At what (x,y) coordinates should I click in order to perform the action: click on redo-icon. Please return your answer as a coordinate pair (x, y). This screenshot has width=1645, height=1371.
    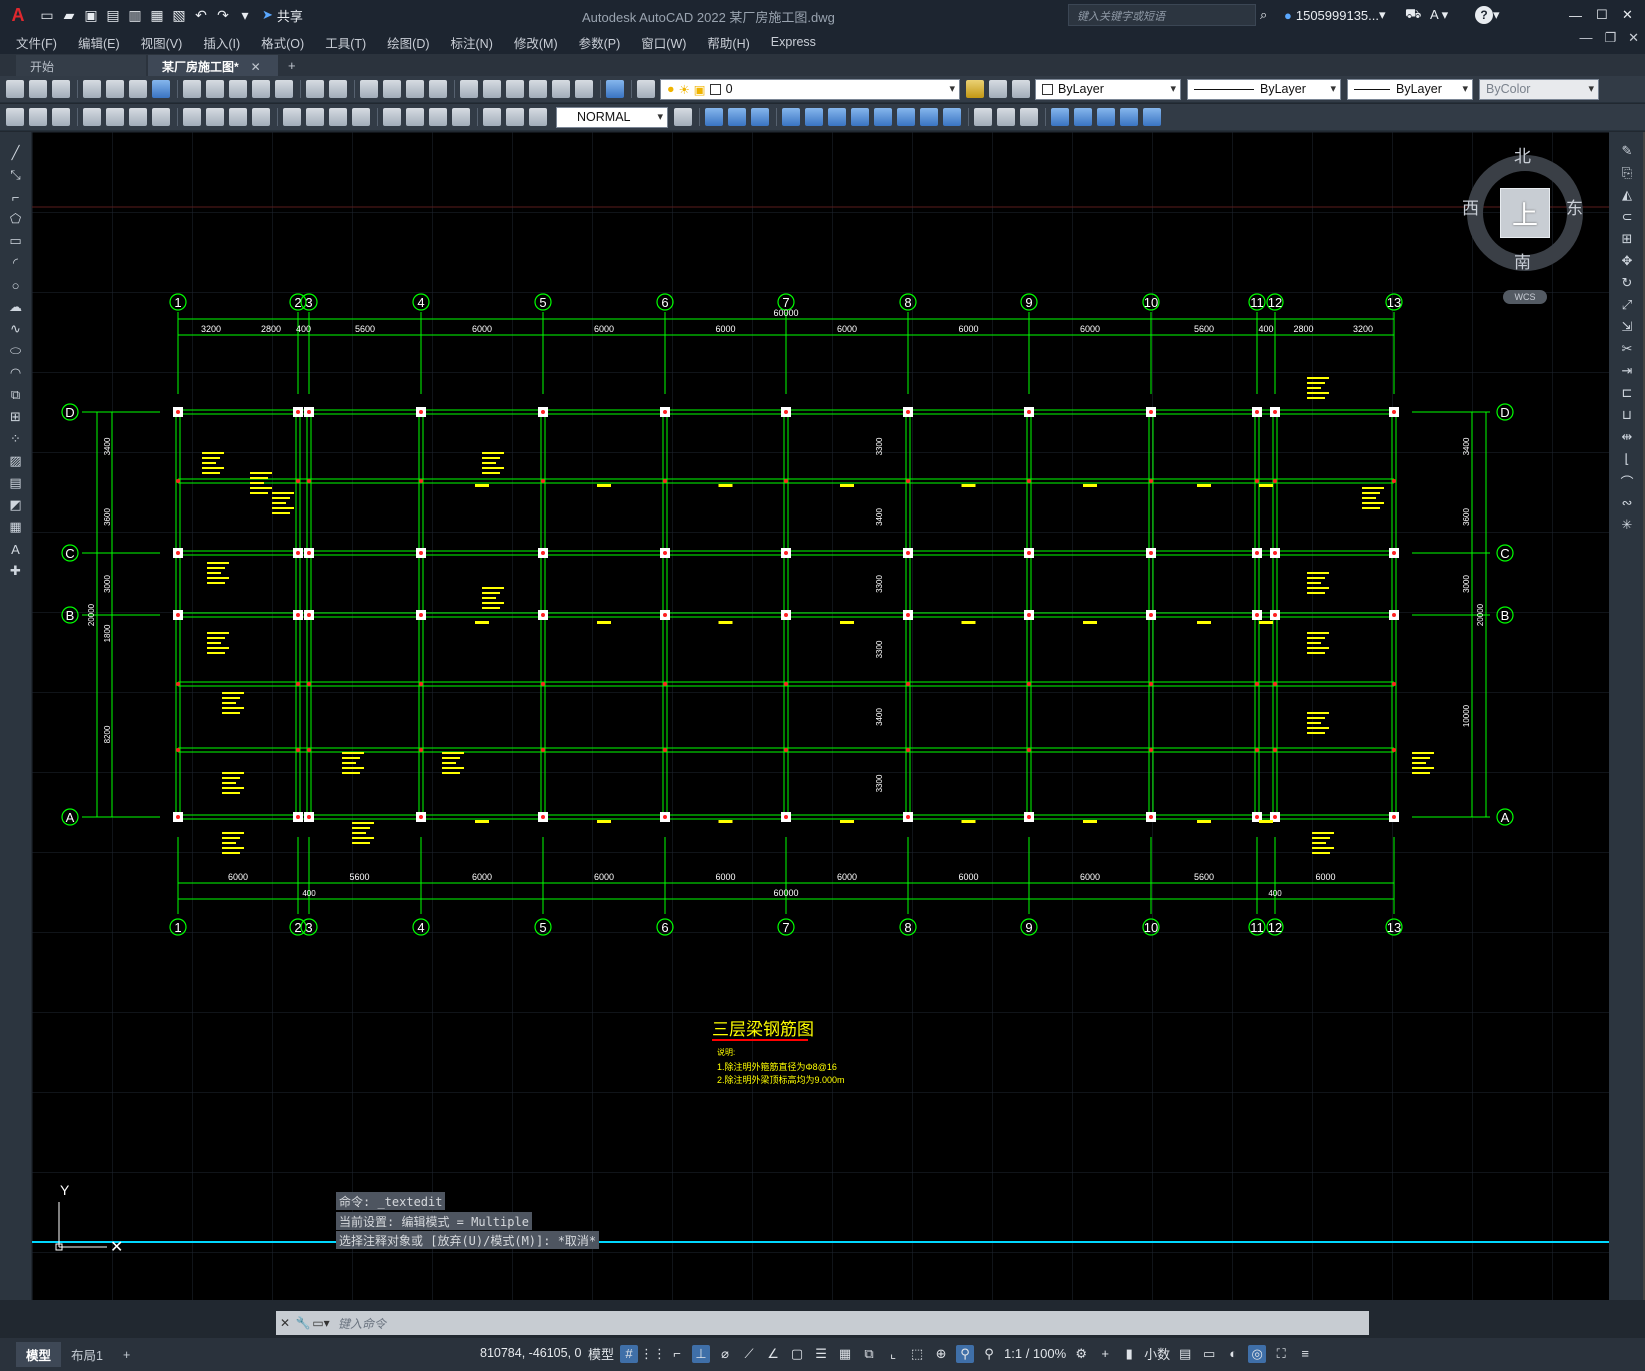
    Looking at the image, I should click on (338, 89).